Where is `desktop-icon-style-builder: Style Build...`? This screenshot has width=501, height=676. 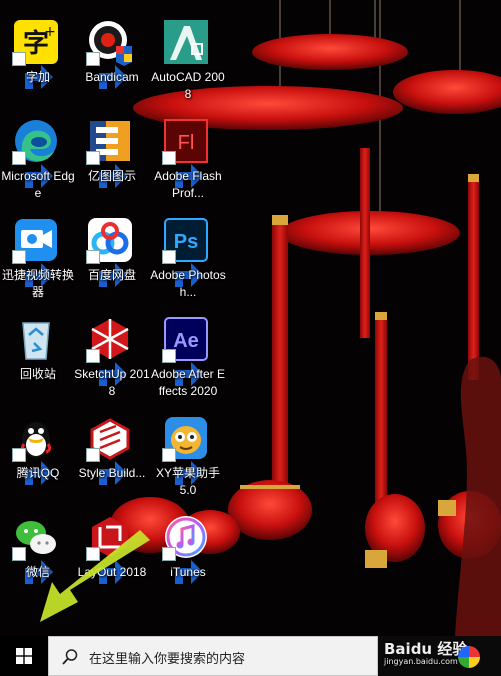
desktop-icon-style-builder: Style Build... is located at coordinates (112, 450).